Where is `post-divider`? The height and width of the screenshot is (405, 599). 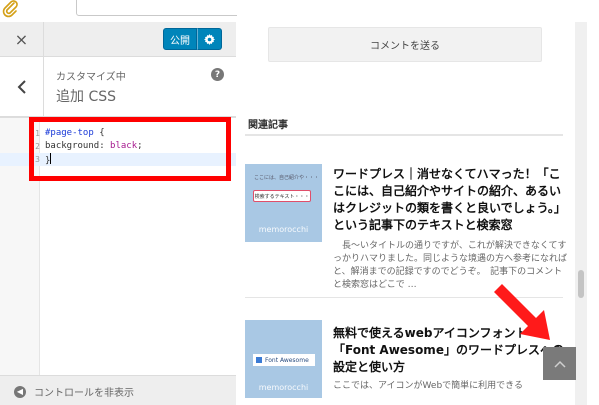 post-divider is located at coordinates (404, 297).